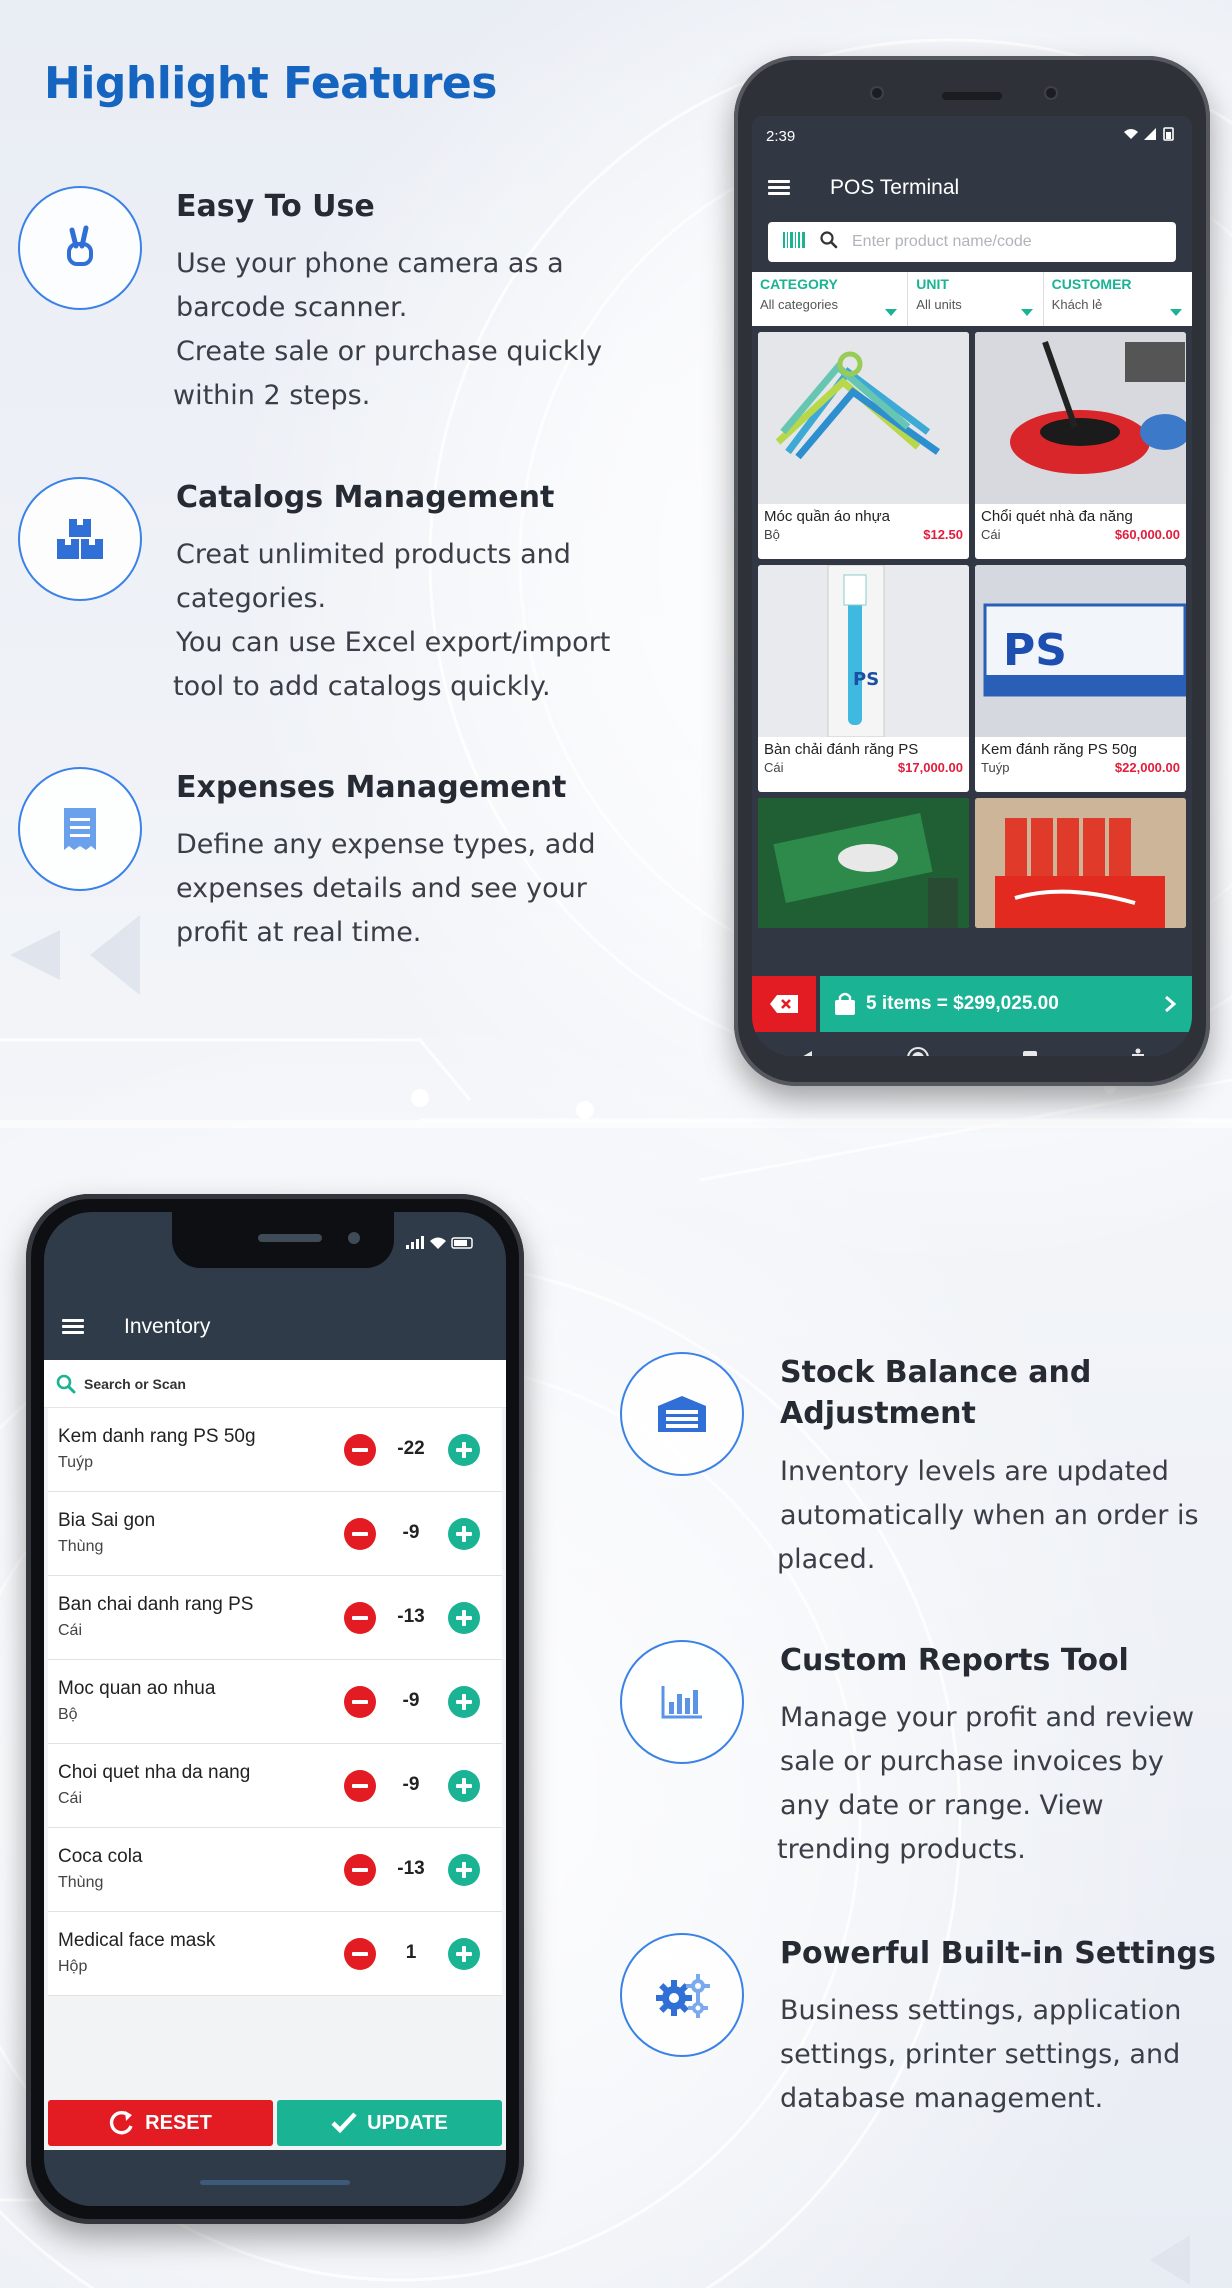 This screenshot has height=2288, width=1232. I want to click on search-scan-field: Search or Scan, so click(275, 1384).